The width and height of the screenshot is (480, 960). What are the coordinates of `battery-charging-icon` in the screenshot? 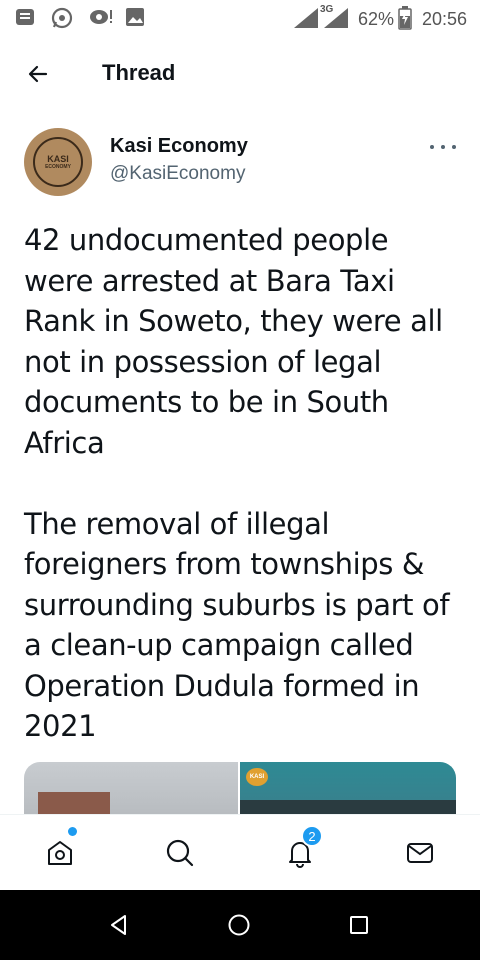 It's located at (405, 20).